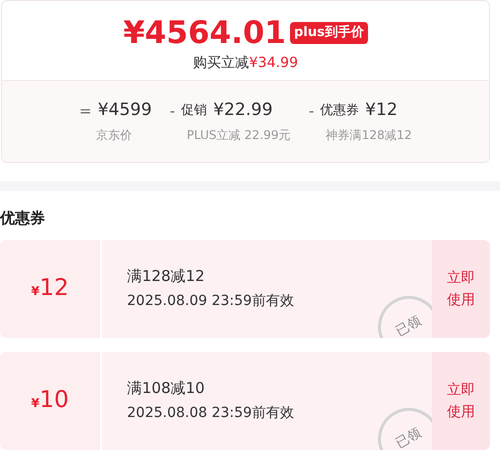 The image size is (500, 451). Describe the element at coordinates (125, 110) in the screenshot. I see `price-item-value: ¥4599` at that location.